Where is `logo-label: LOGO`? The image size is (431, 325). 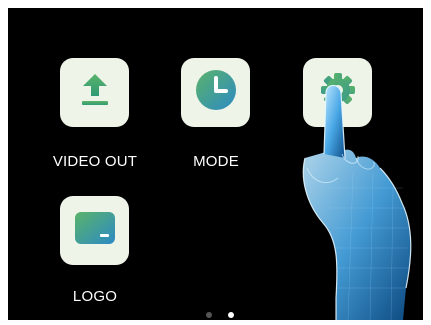 logo-label: LOGO is located at coordinates (95, 296).